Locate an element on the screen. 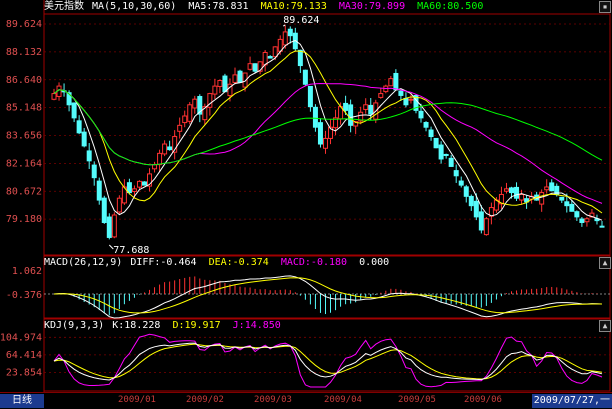 The image size is (612, 409). price-tick-label: 83.656 is located at coordinates (24, 136).